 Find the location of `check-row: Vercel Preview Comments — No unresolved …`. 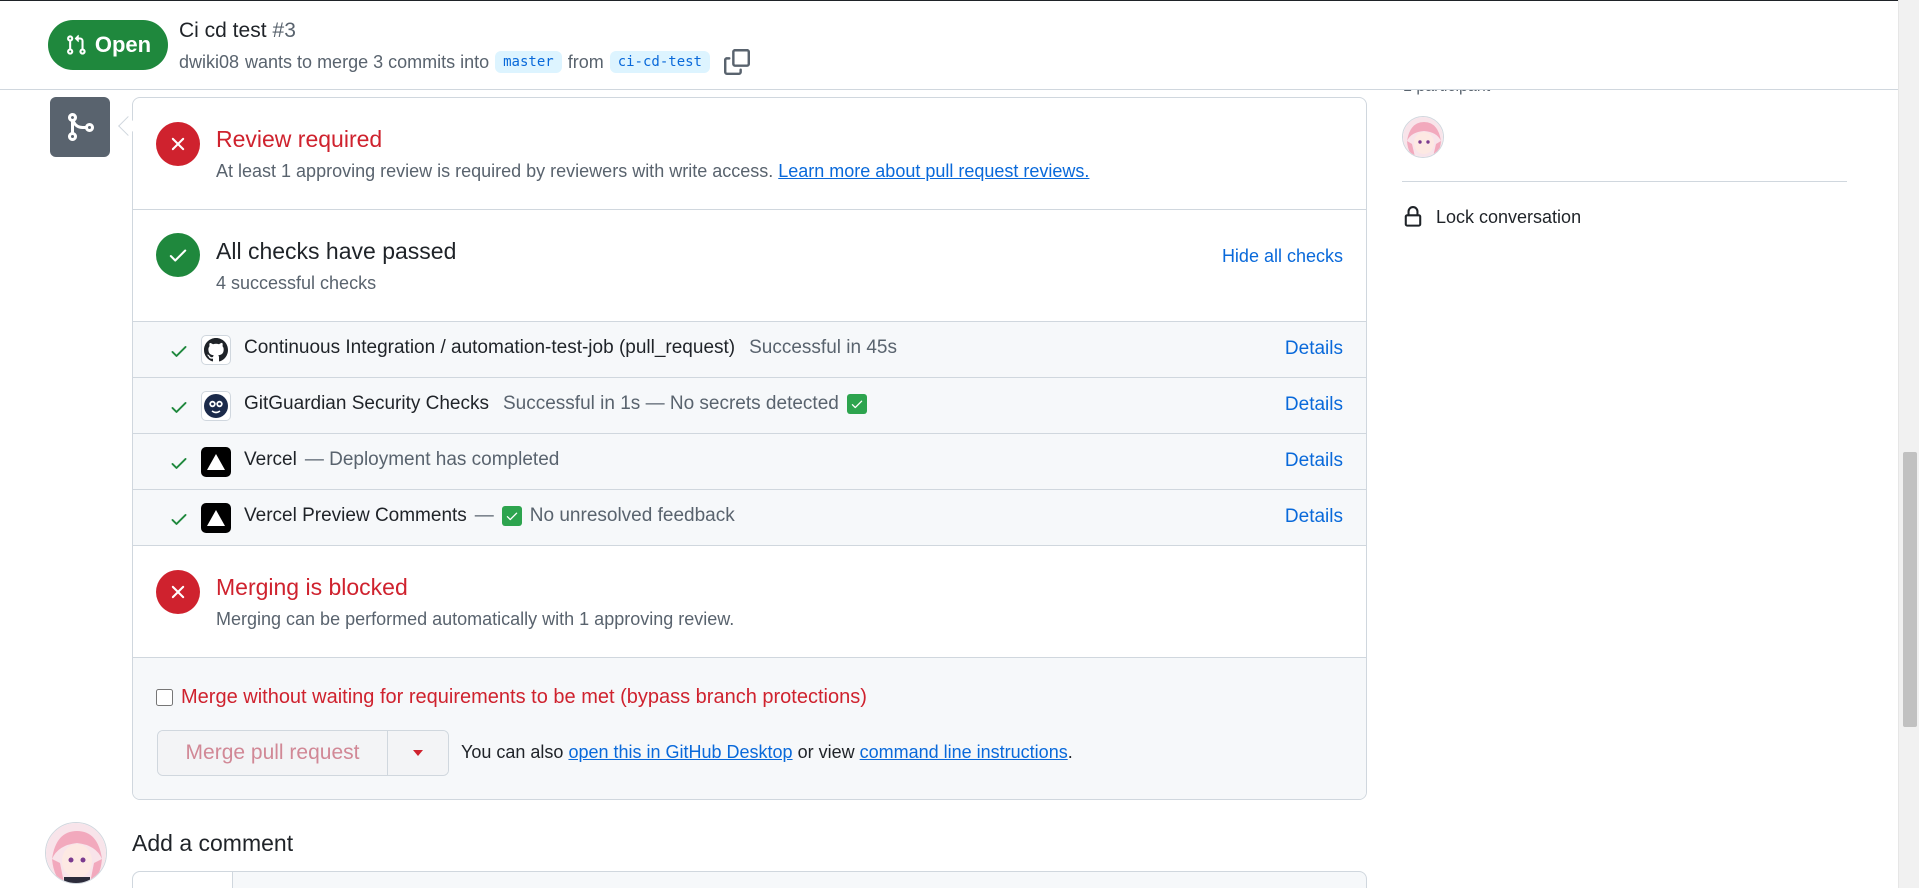

check-row: Vercel Preview Comments — No unresolved … is located at coordinates (749, 518).